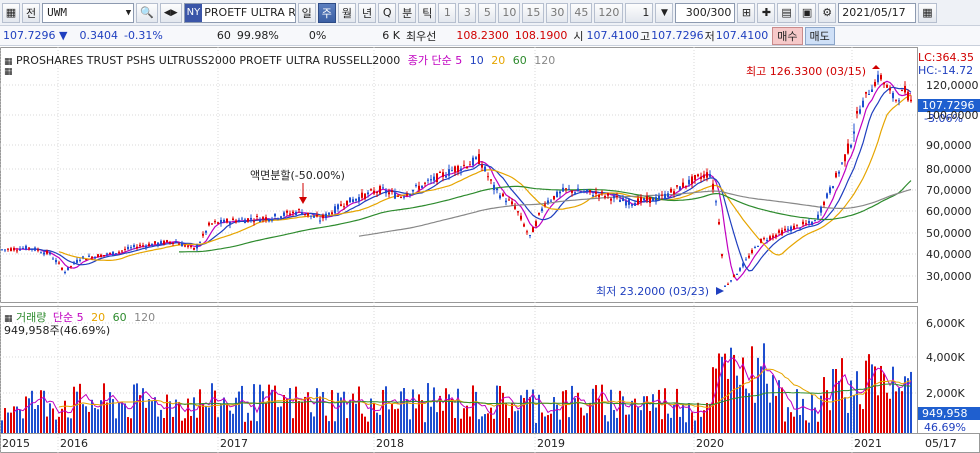  What do you see at coordinates (609, 12) in the screenshot?
I see `interval-120: 120` at bounding box center [609, 12].